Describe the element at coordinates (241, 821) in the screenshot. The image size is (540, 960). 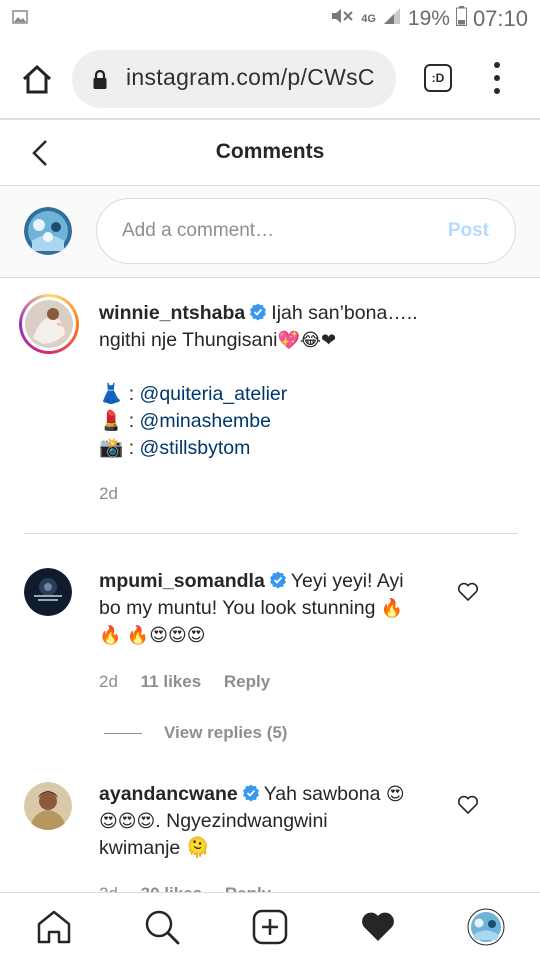
I see `comment-text-line2: . Ngyezindwangwini` at that location.